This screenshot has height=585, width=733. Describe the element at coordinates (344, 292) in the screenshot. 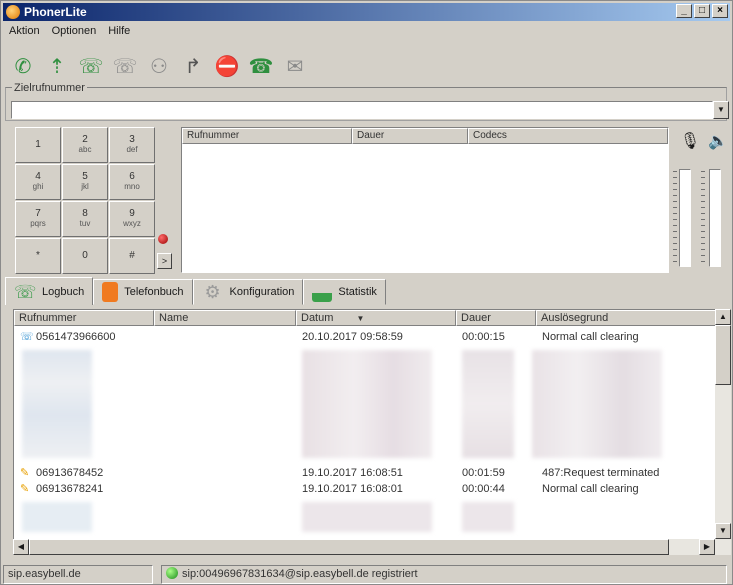

I see `tab-statistik: Statistik` at that location.